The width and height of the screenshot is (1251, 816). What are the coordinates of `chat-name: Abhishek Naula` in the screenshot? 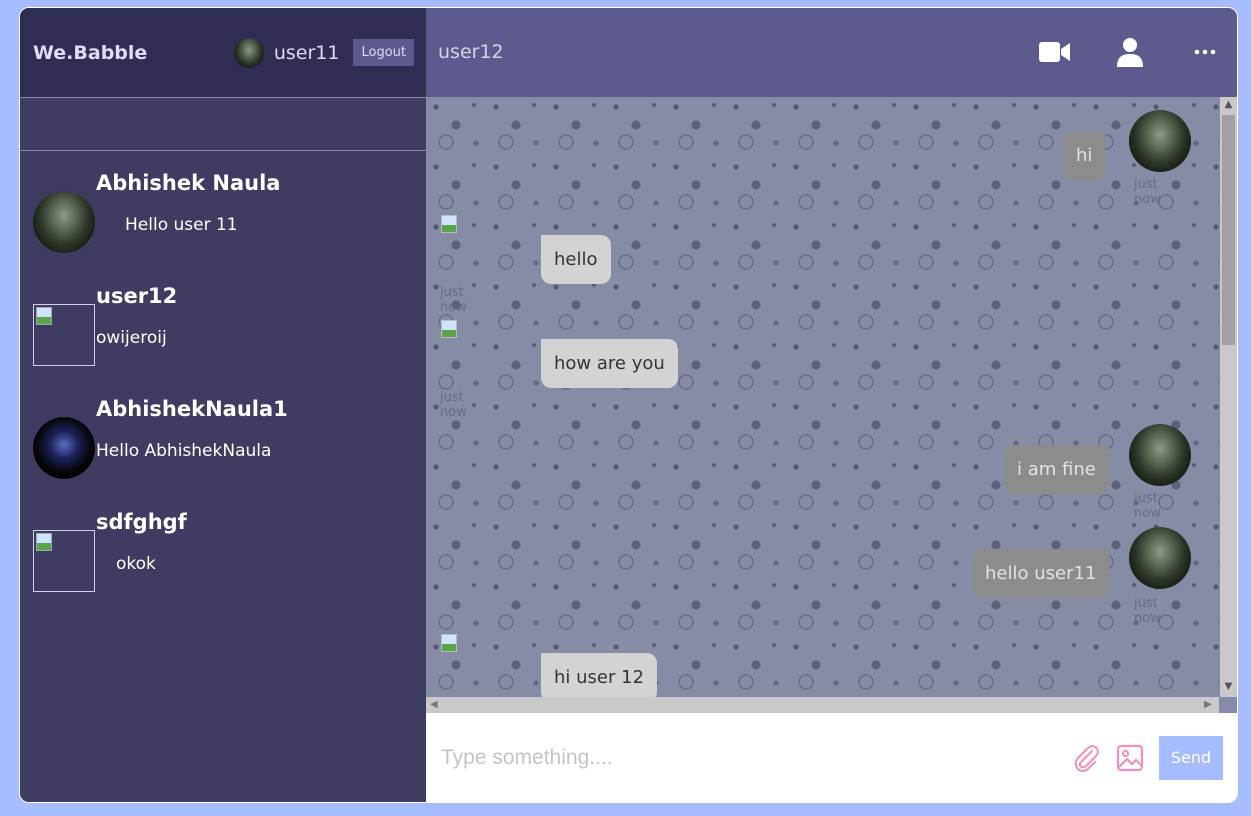 It's located at (188, 183).